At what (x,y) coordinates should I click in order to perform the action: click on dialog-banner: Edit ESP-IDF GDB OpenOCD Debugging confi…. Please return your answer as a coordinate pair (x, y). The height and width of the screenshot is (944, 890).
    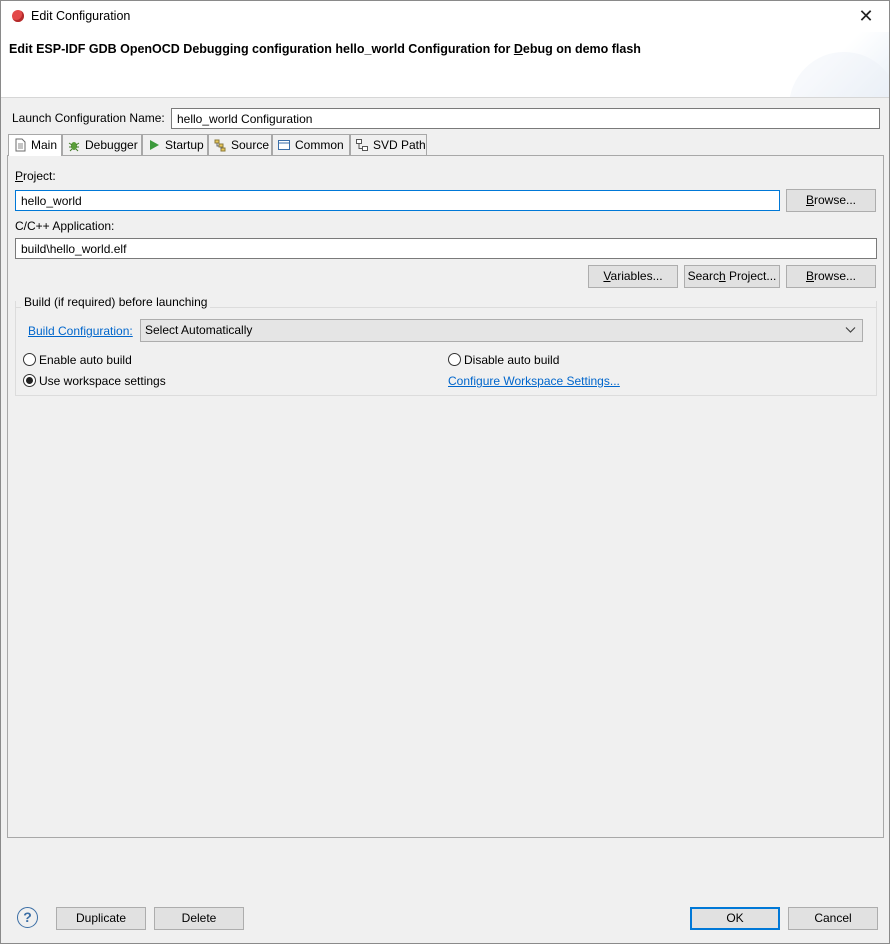
    Looking at the image, I should click on (445, 65).